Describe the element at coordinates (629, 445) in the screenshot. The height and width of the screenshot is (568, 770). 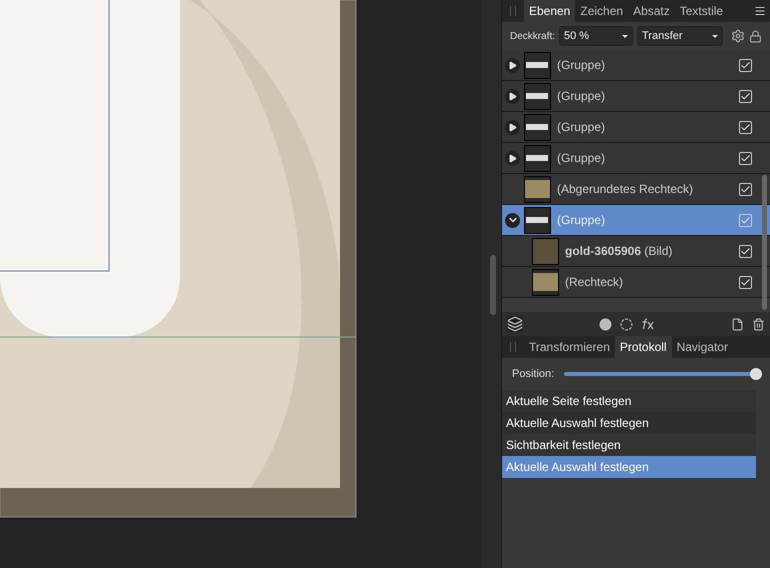
I see `history-item: Sichtbarkeit festlegen` at that location.